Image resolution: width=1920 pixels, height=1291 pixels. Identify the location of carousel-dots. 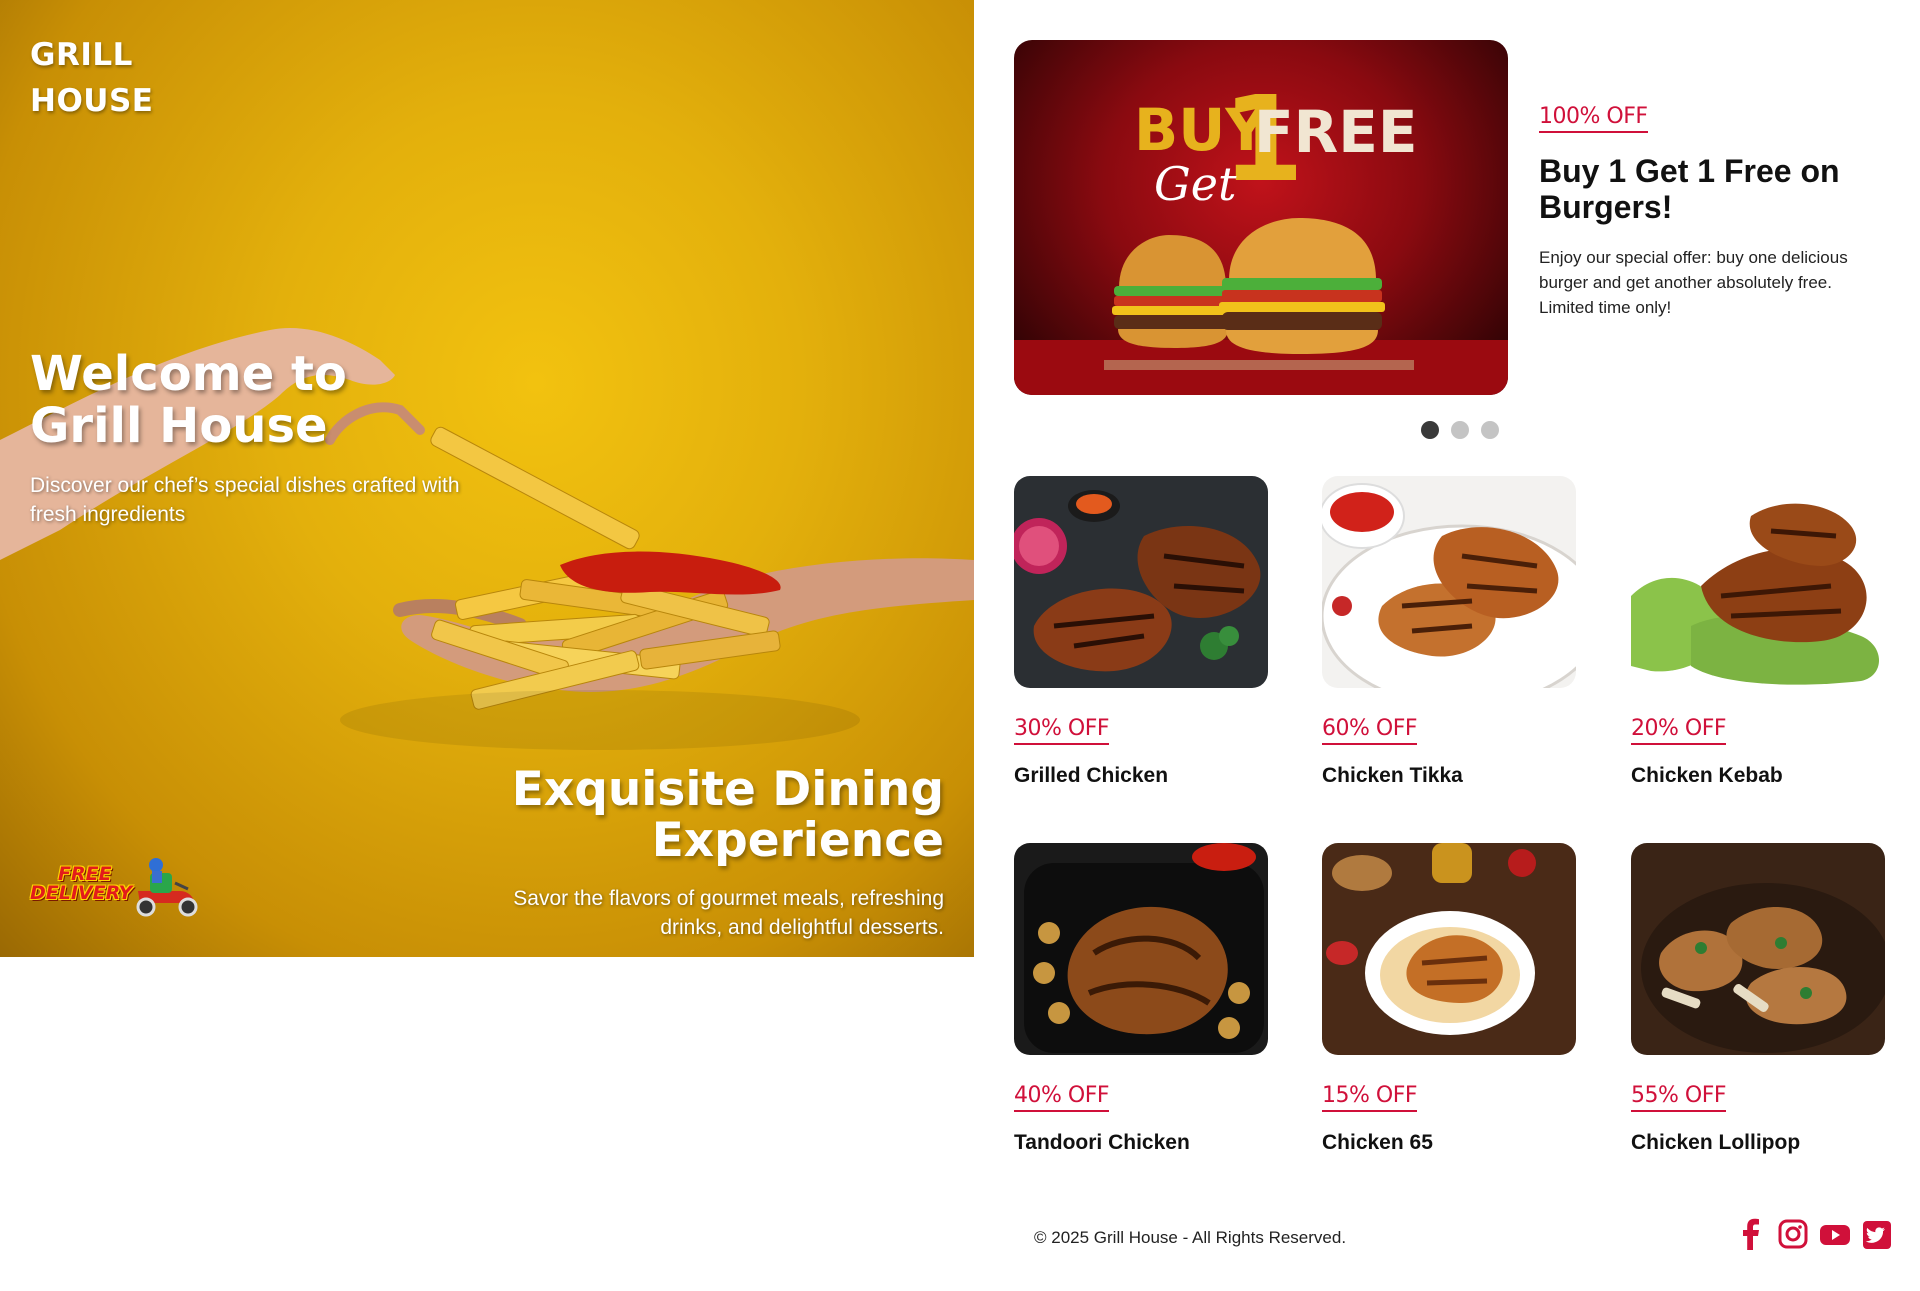
(1460, 430).